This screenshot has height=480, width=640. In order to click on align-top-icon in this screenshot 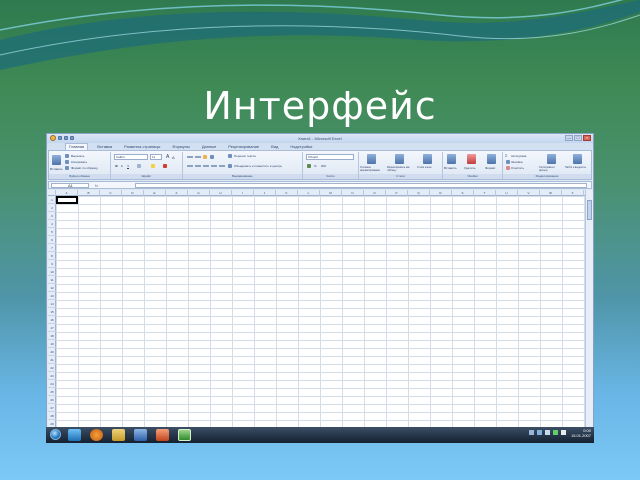, I will do `click(190, 157)`.